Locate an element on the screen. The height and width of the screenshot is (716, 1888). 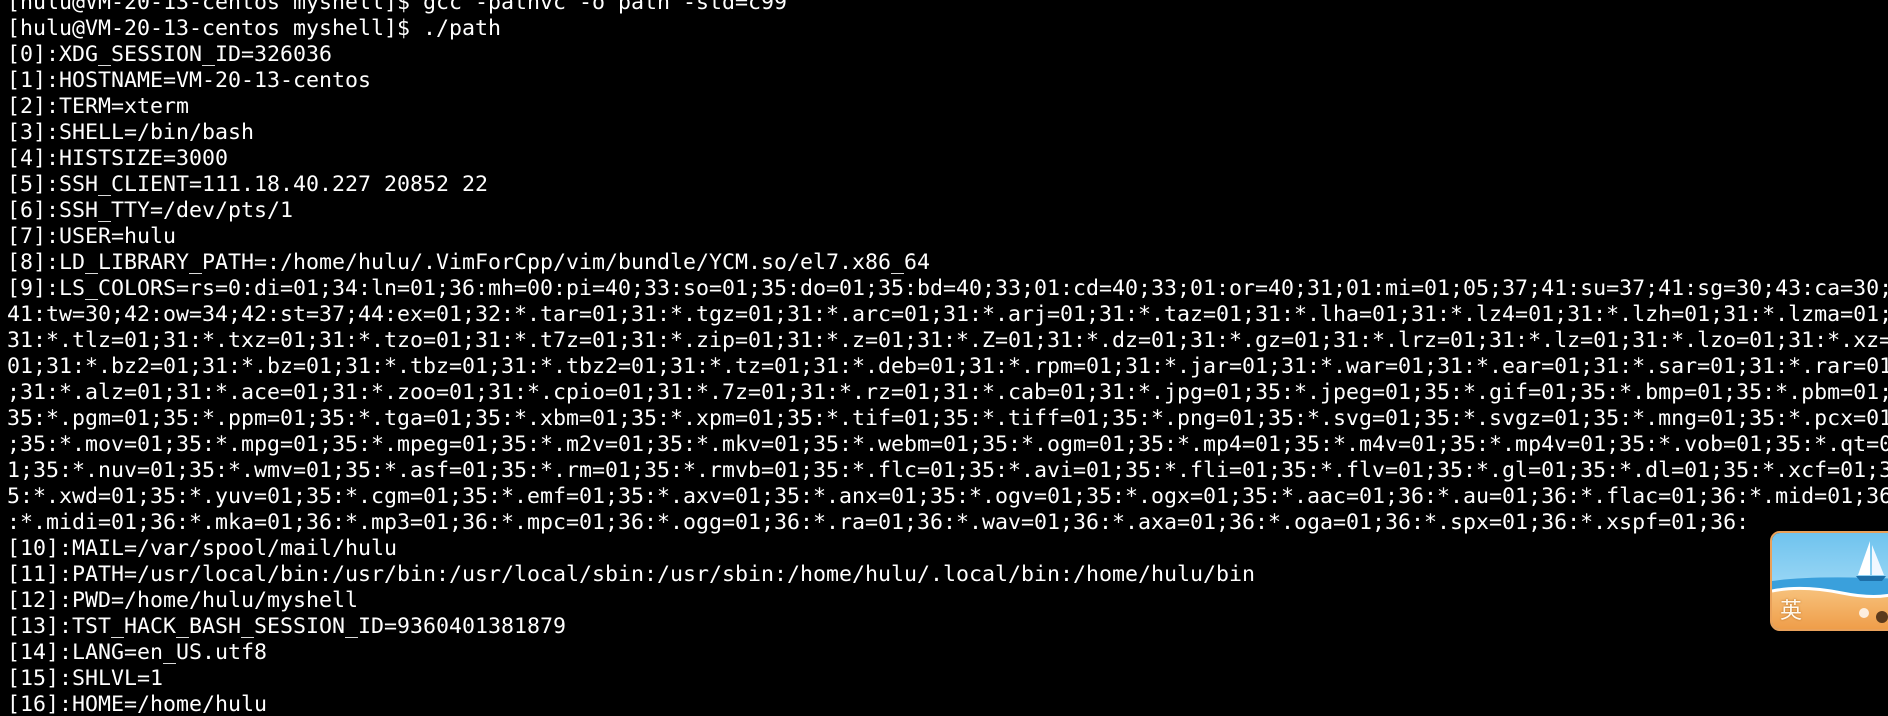
terminal-line: [4]:HISTSIZE=3000 is located at coordinates (118, 158).